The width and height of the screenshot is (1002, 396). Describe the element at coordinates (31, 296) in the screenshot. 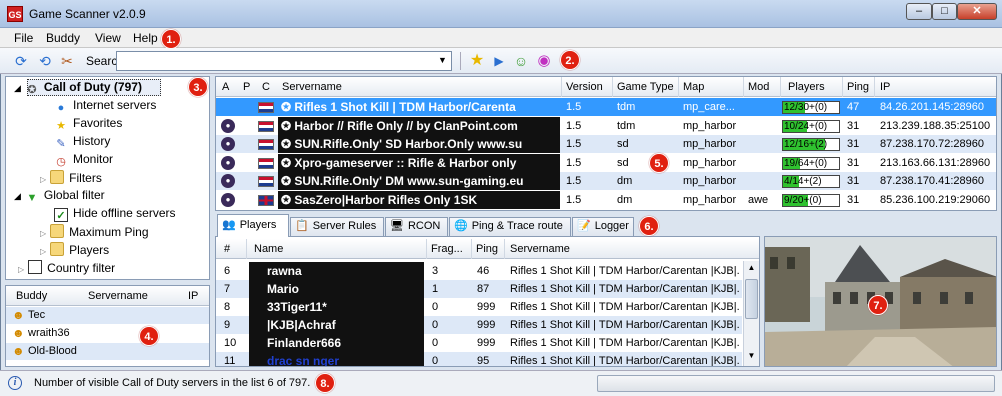

I see `col-buddy: Buddy` at that location.